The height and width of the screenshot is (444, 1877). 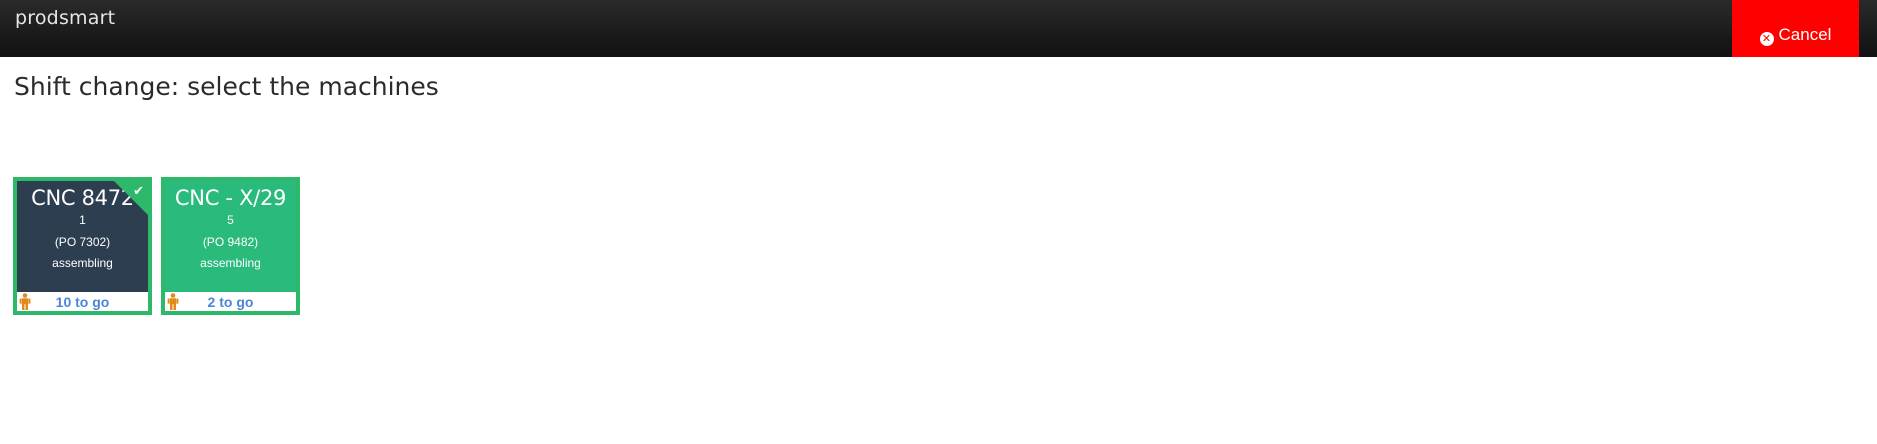 What do you see at coordinates (230, 241) in the screenshot?
I see `machine-po: (PO 9482)` at bounding box center [230, 241].